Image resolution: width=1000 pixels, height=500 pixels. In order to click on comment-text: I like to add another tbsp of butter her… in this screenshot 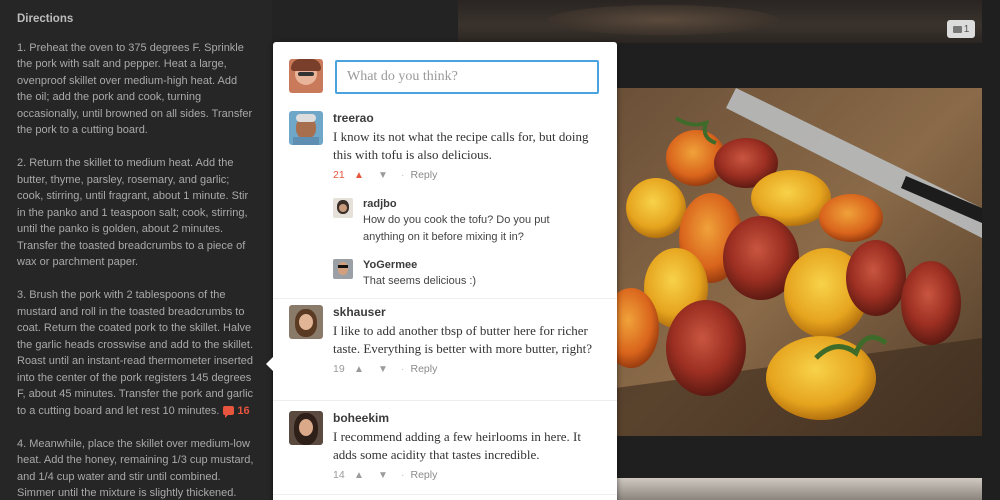, I will do `click(463, 339)`.